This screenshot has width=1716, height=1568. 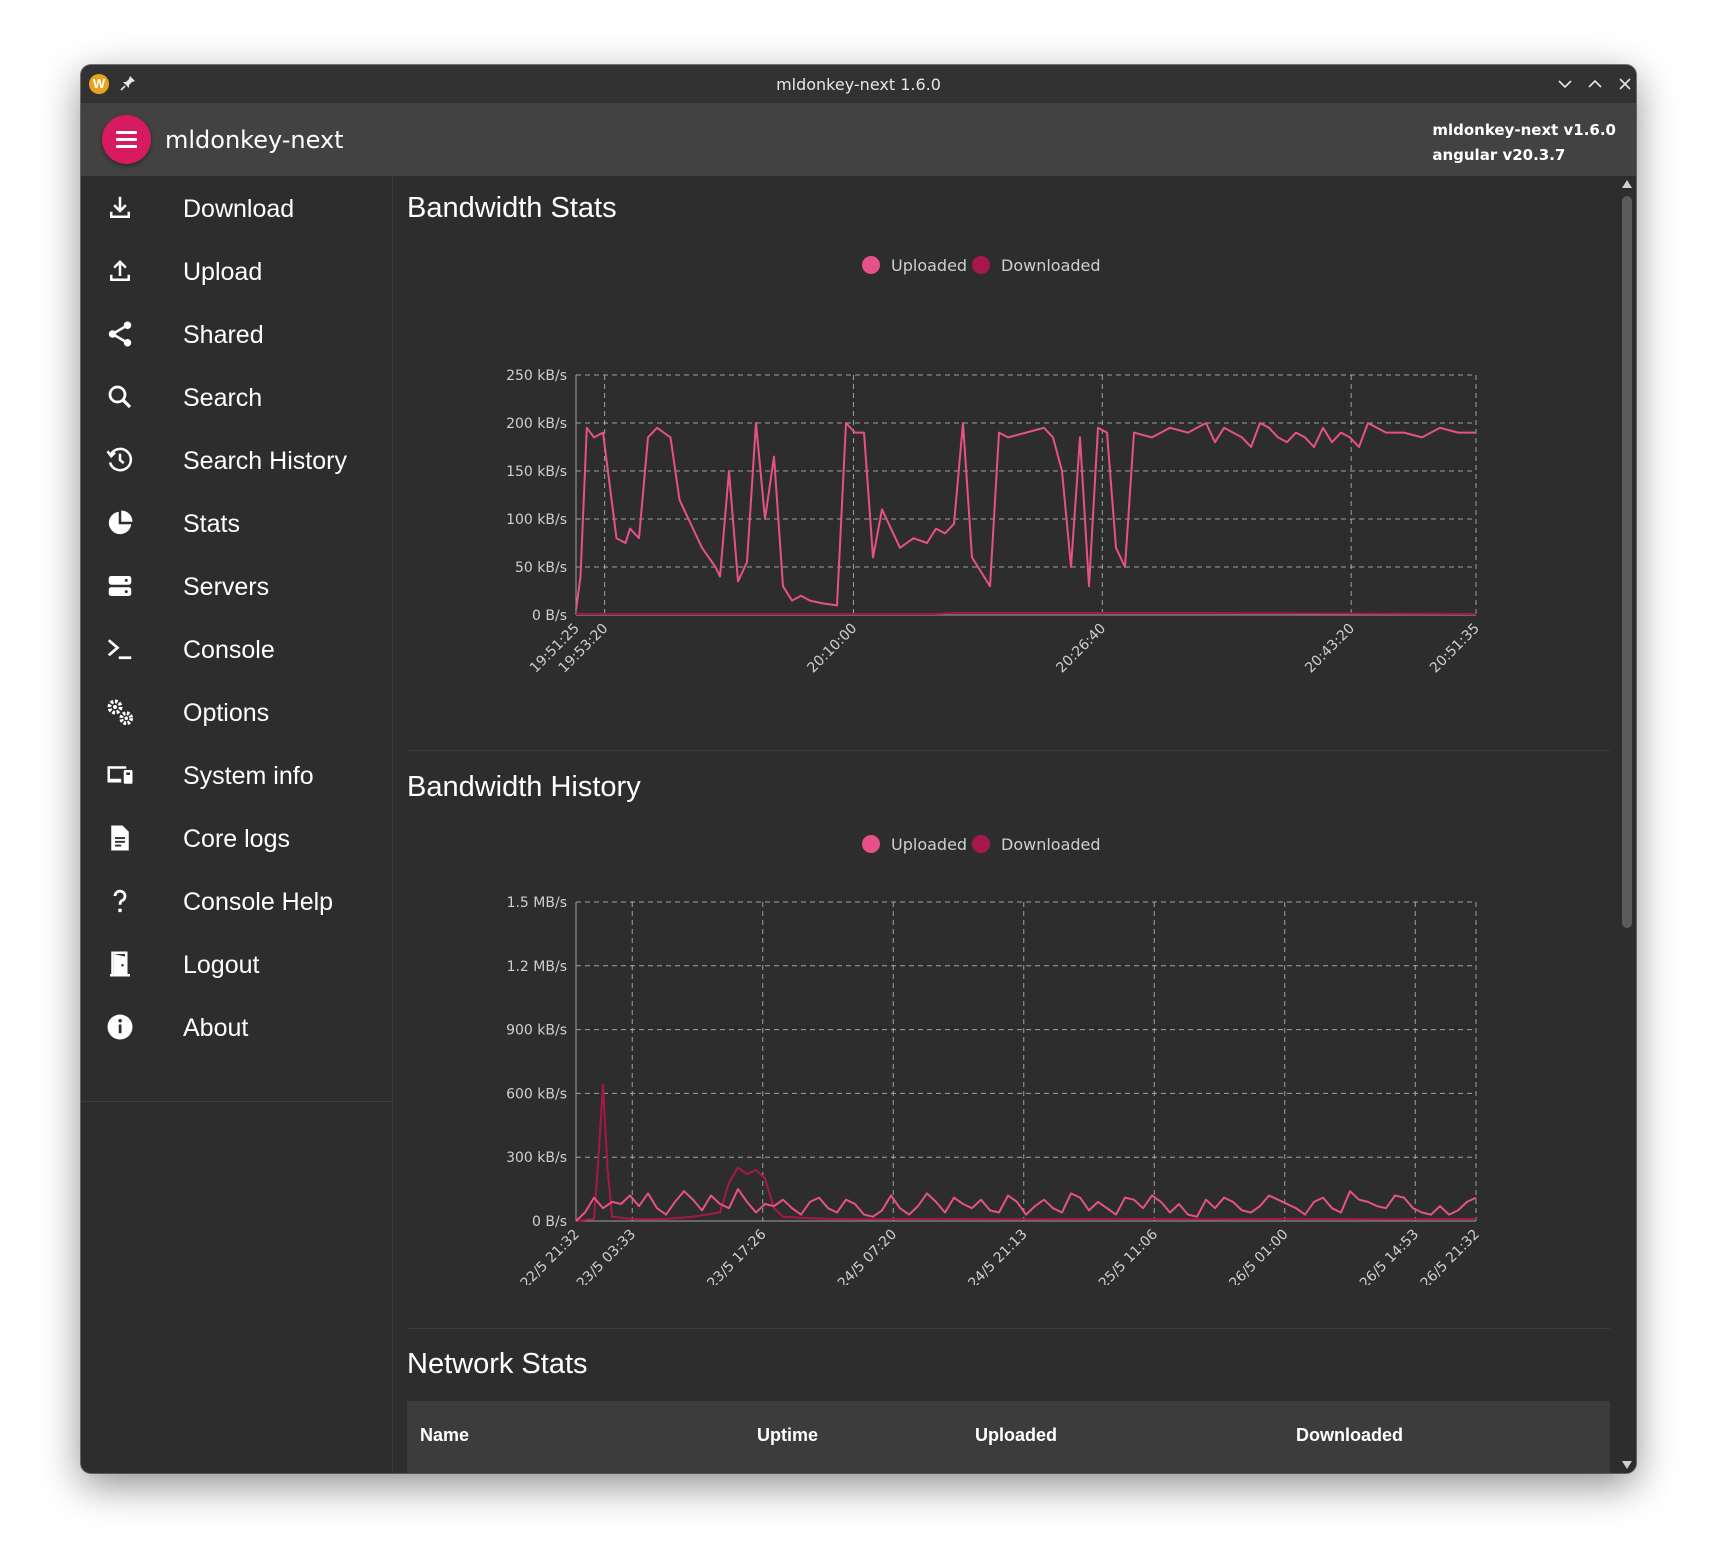 I want to click on sidebar-item-servers: Servers, so click(x=236, y=585).